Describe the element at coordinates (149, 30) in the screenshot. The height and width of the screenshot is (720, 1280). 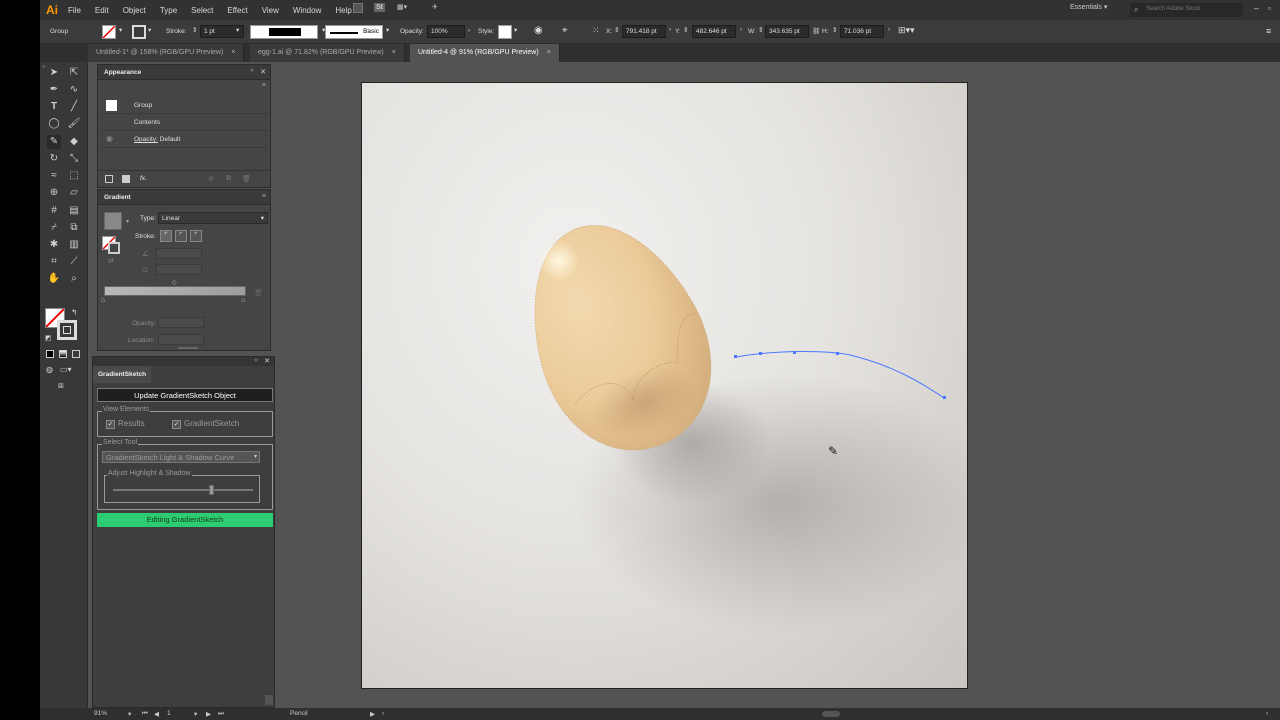
I see `stroke-dropdown-icon: ▾` at that location.